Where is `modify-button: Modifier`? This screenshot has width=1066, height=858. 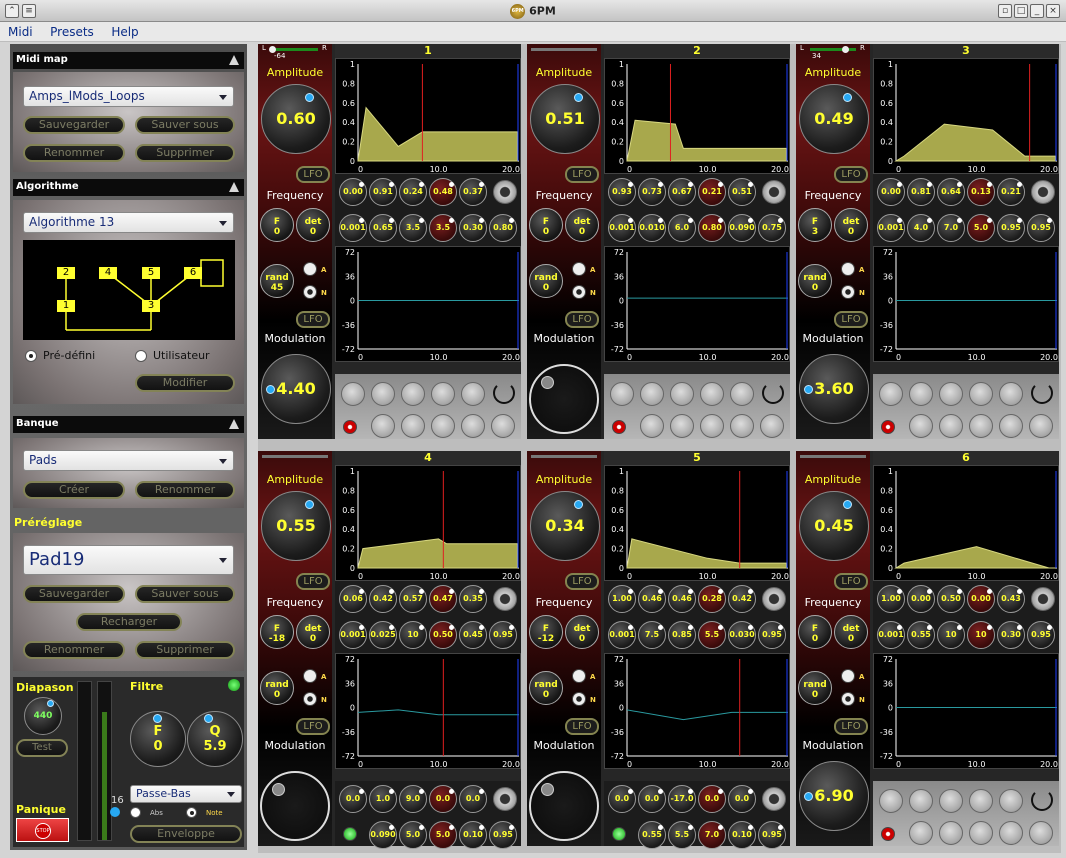
modify-button: Modifier is located at coordinates (185, 383).